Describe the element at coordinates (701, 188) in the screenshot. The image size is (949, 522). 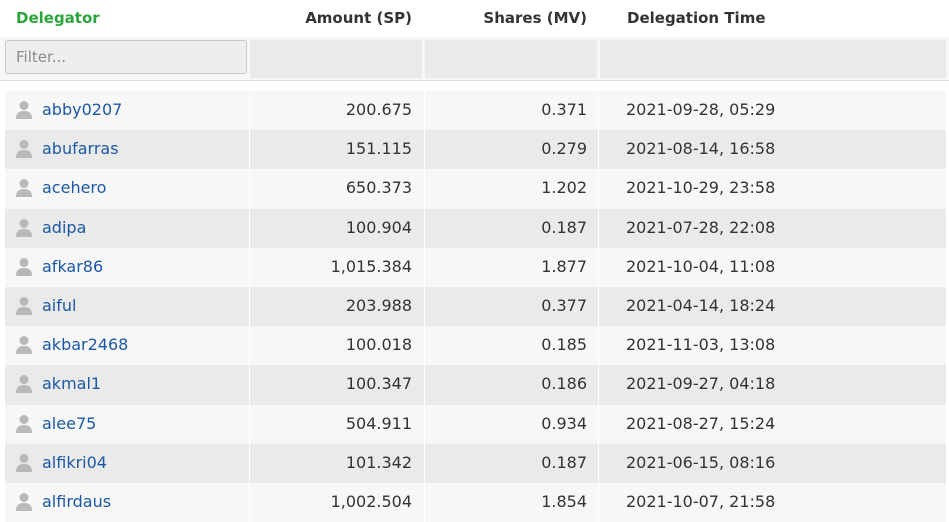
I see `delegation-time-value: 2021-10-29, 23:58` at that location.